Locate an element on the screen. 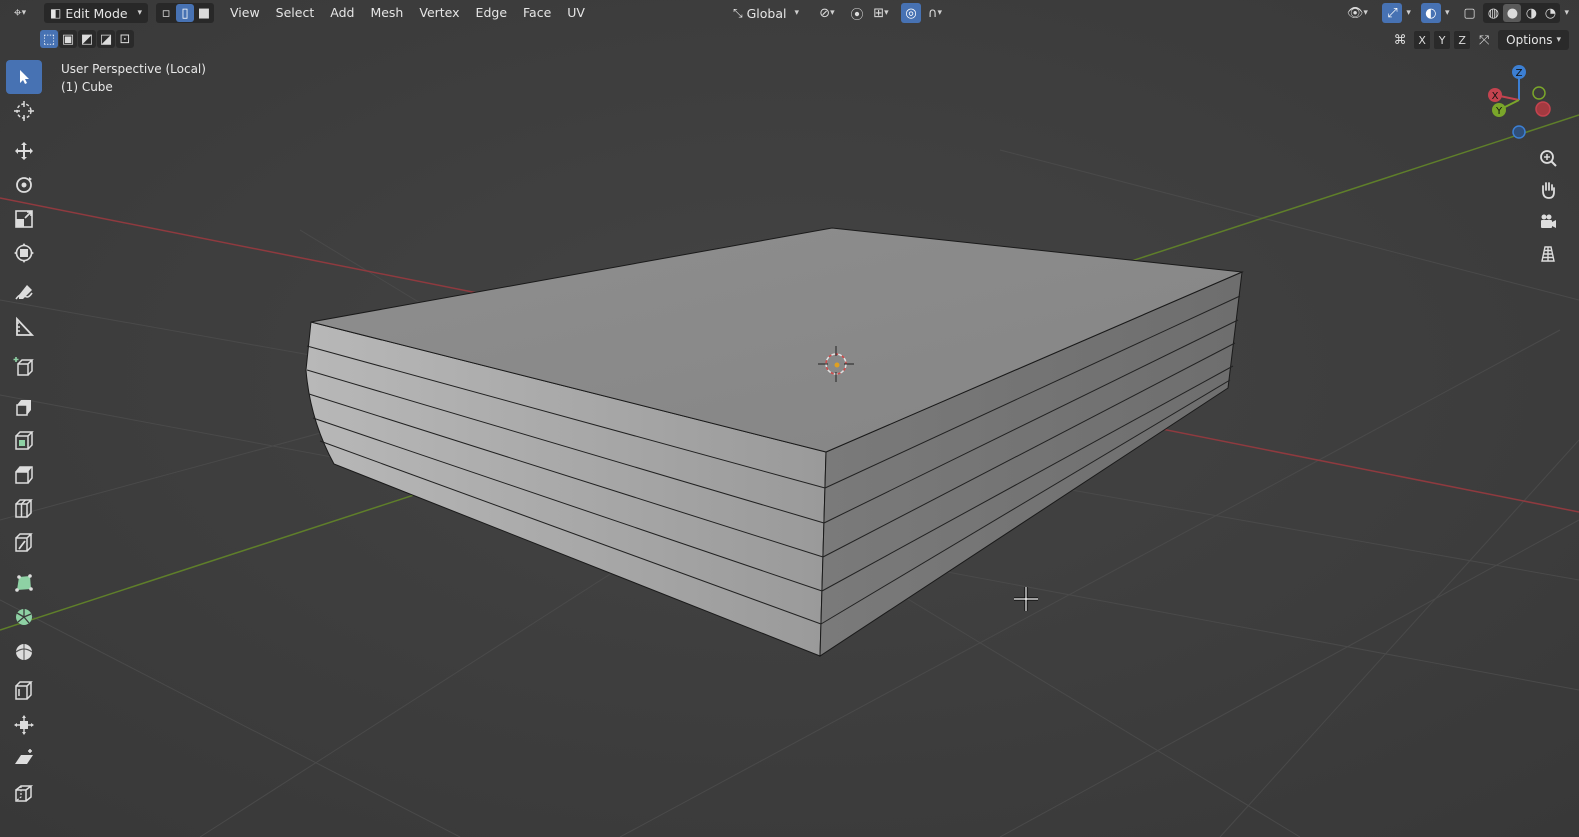  rip-region-icon is located at coordinates (24, 793).